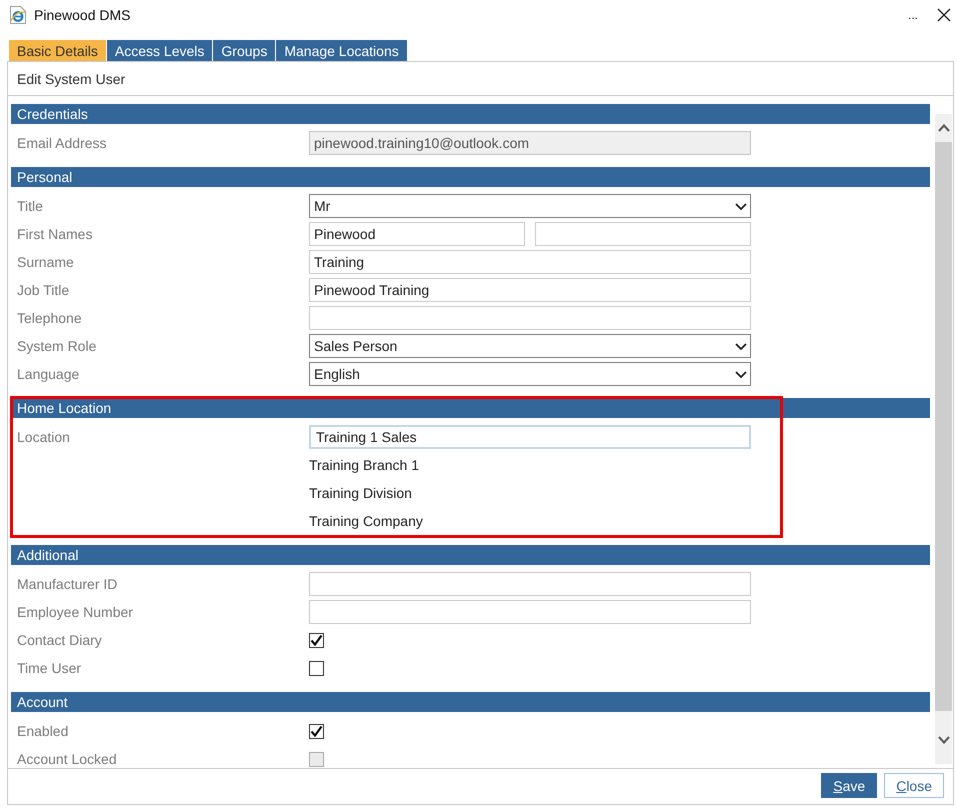 The height and width of the screenshot is (809, 957). Describe the element at coordinates (18, 15) in the screenshot. I see `document-icon` at that location.